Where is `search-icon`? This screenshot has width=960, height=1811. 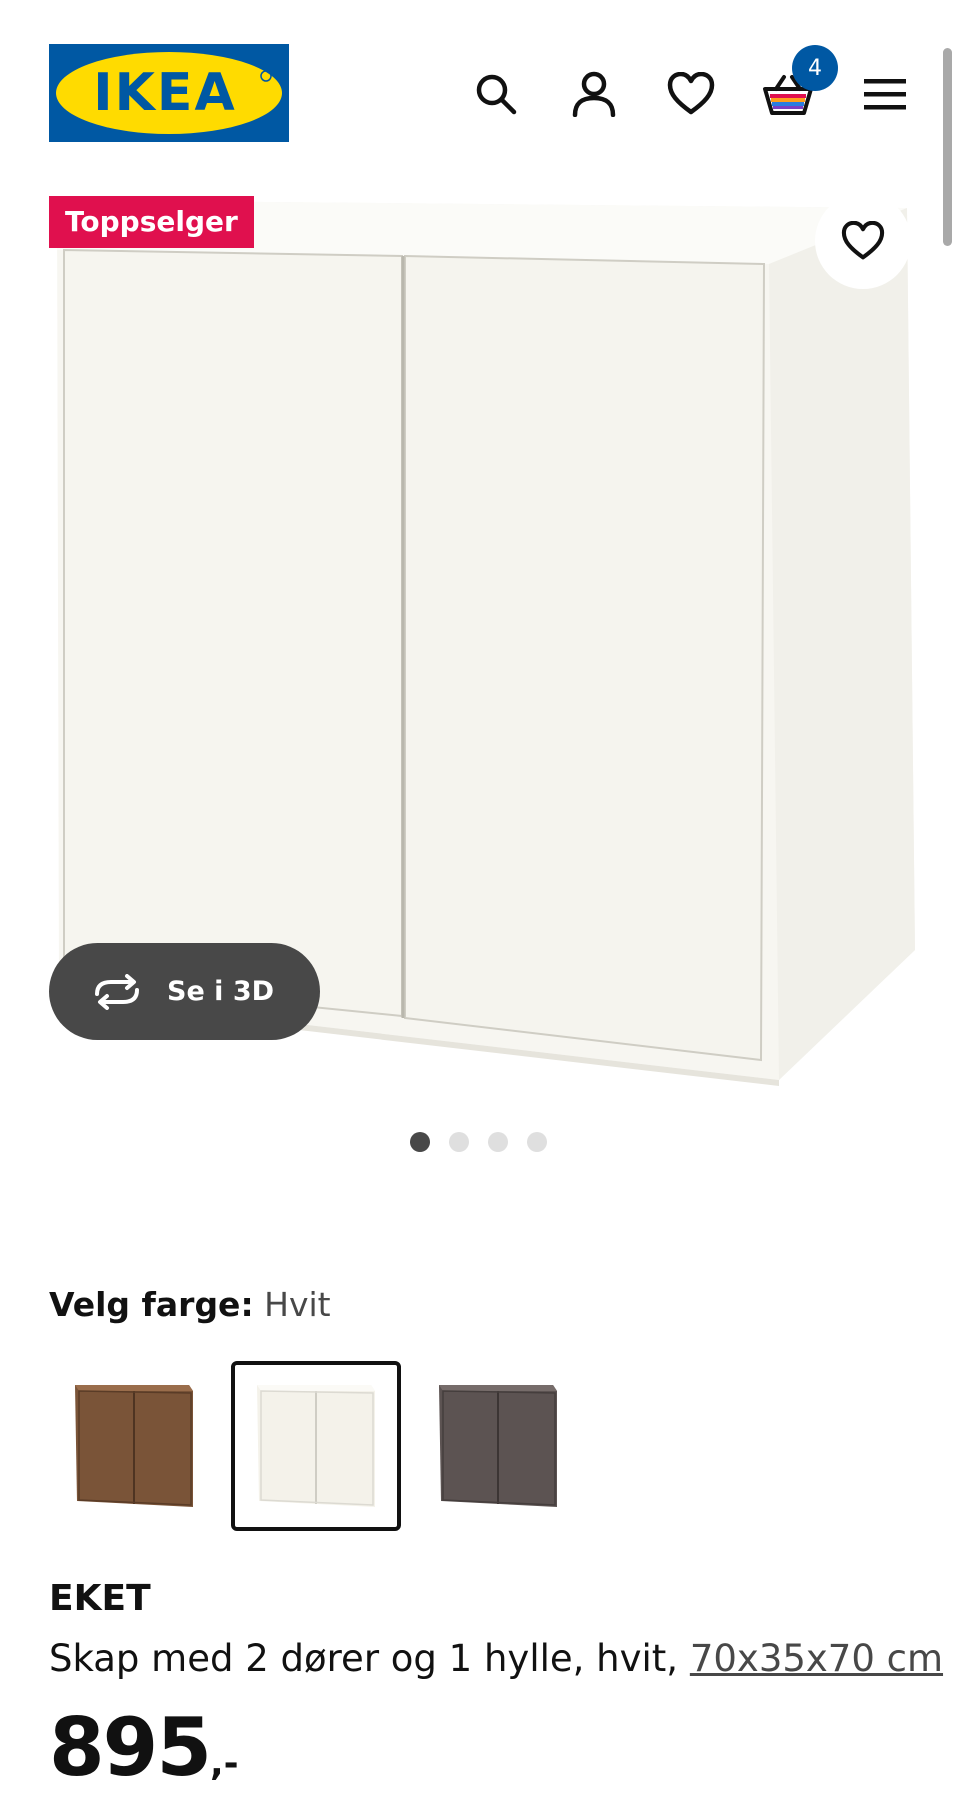
search-icon is located at coordinates (496, 94).